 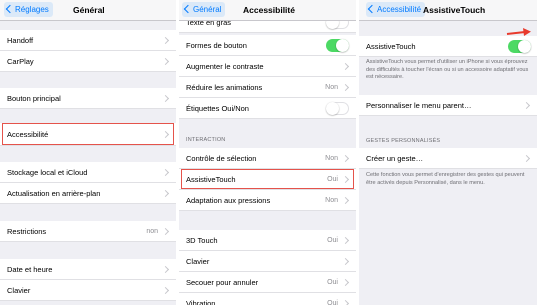 I want to click on on-off-labels-toggle, so click(x=337, y=108).